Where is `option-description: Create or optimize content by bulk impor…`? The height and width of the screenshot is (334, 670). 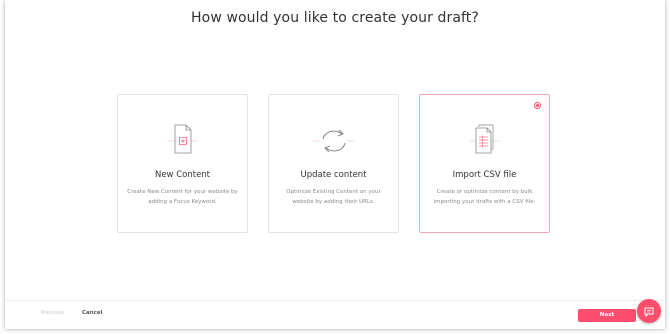
option-description: Create or optimize content by bulk impor… is located at coordinates (484, 197).